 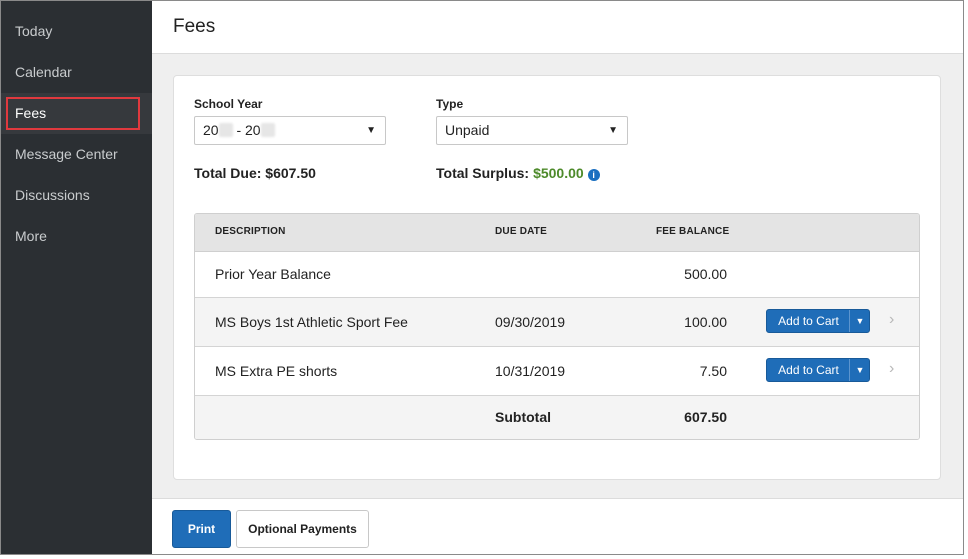 I want to click on school-year-value-middle: - 20, so click(x=246, y=130).